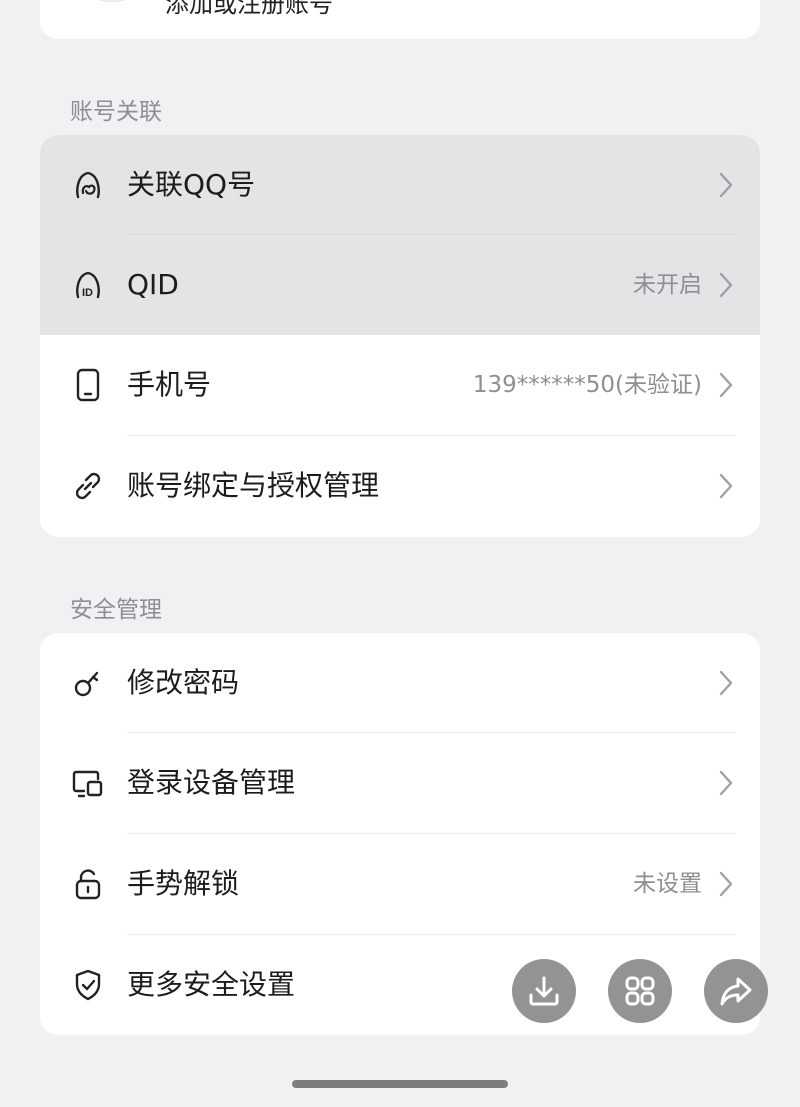 This screenshot has height=1107, width=800. What do you see at coordinates (88, 385) in the screenshot?
I see `phone-icon` at bounding box center [88, 385].